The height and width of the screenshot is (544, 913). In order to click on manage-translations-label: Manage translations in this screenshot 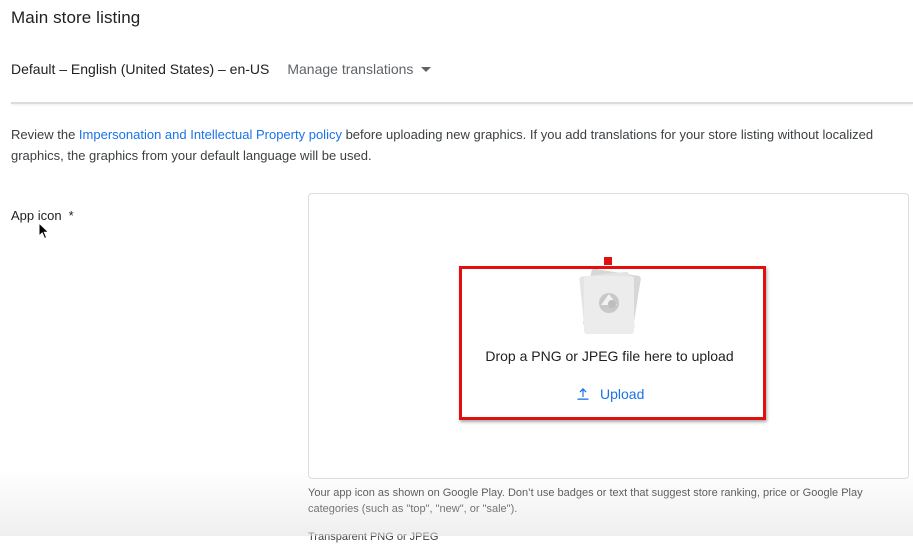, I will do `click(350, 69)`.